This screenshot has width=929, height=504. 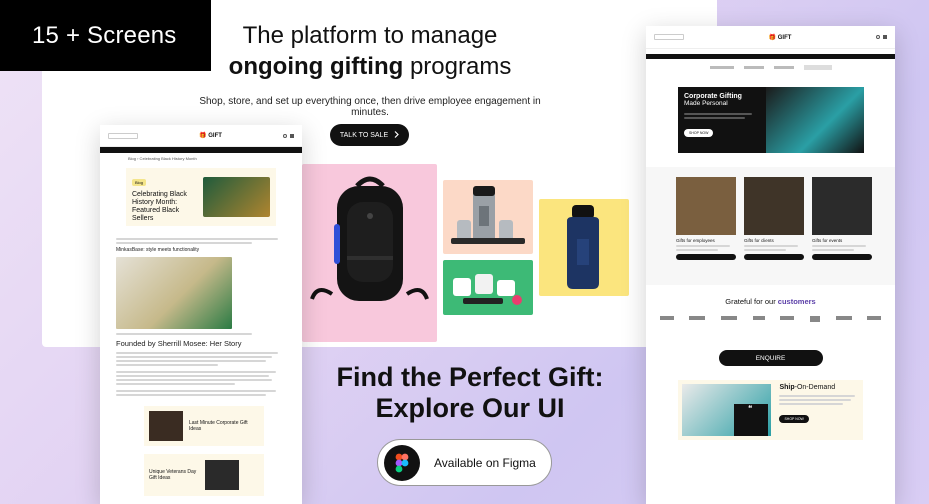 I want to click on category-card: Gifts for clients, so click(x=774, y=231).